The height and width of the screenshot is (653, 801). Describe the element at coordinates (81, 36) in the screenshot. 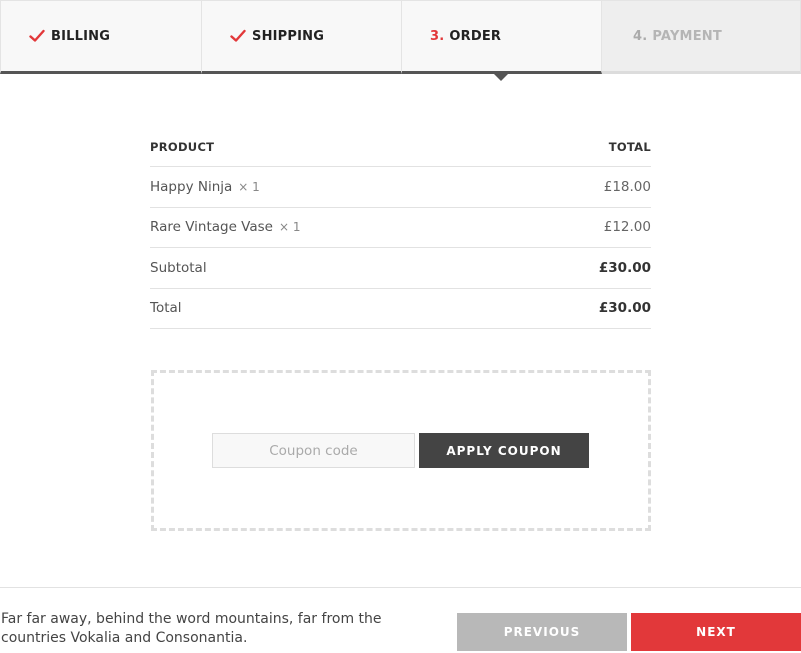

I see `step-label: BILLING` at that location.